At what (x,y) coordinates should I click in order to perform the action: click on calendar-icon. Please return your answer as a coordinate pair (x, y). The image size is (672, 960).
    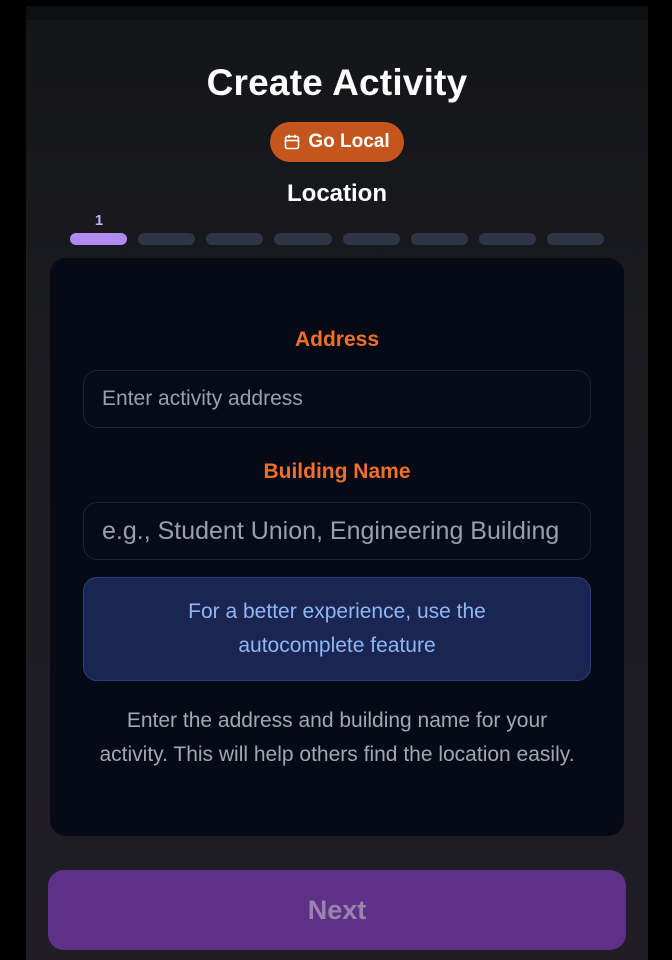
    Looking at the image, I should click on (292, 142).